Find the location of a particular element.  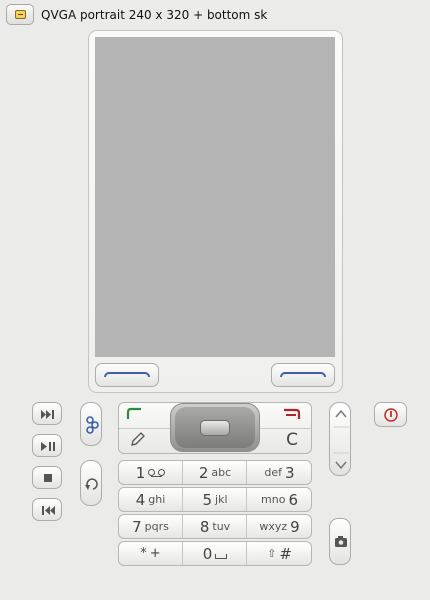

key-3: def 3 is located at coordinates (279, 472).